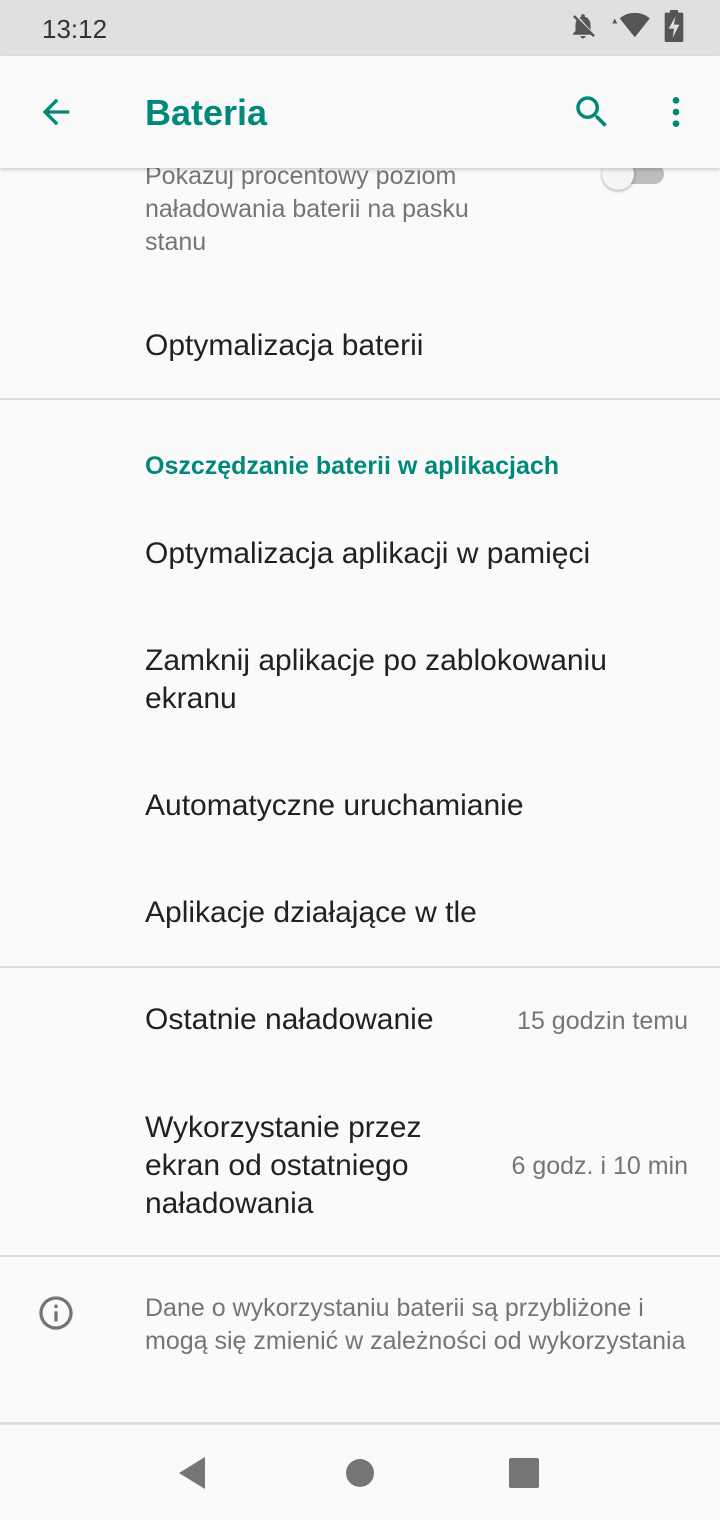 This screenshot has height=1520, width=720. What do you see at coordinates (415, 554) in the screenshot?
I see `app-memory-optimization-item: Optymalizacja aplikacji w pamięci` at bounding box center [415, 554].